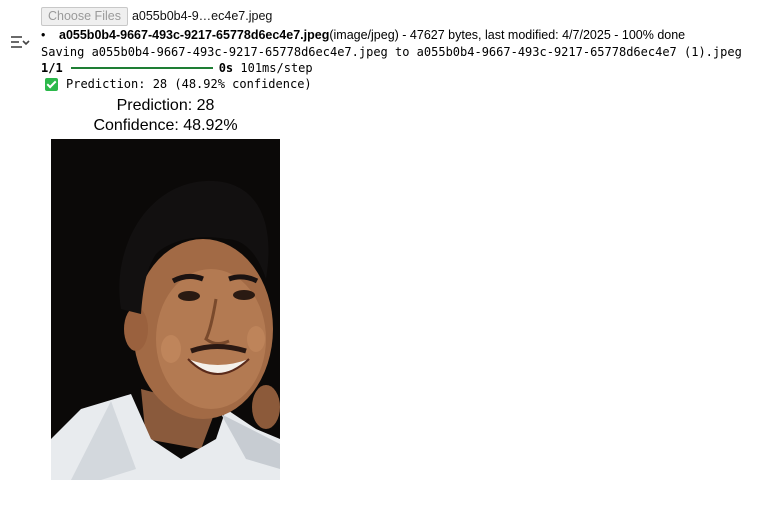 The width and height of the screenshot is (768, 515). Describe the element at coordinates (52, 68) in the screenshot. I see `progress-step: 1/1` at that location.